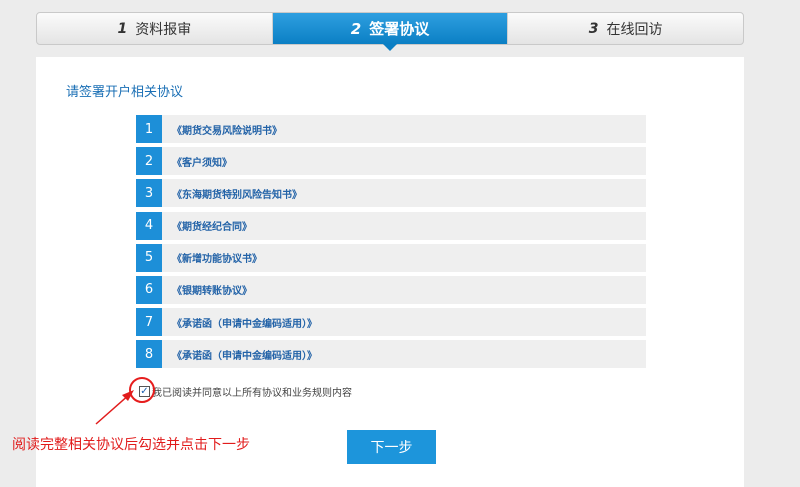 This screenshot has width=800, height=487. Describe the element at coordinates (114, 407) in the screenshot. I see `annotation-arrow-icon` at that location.